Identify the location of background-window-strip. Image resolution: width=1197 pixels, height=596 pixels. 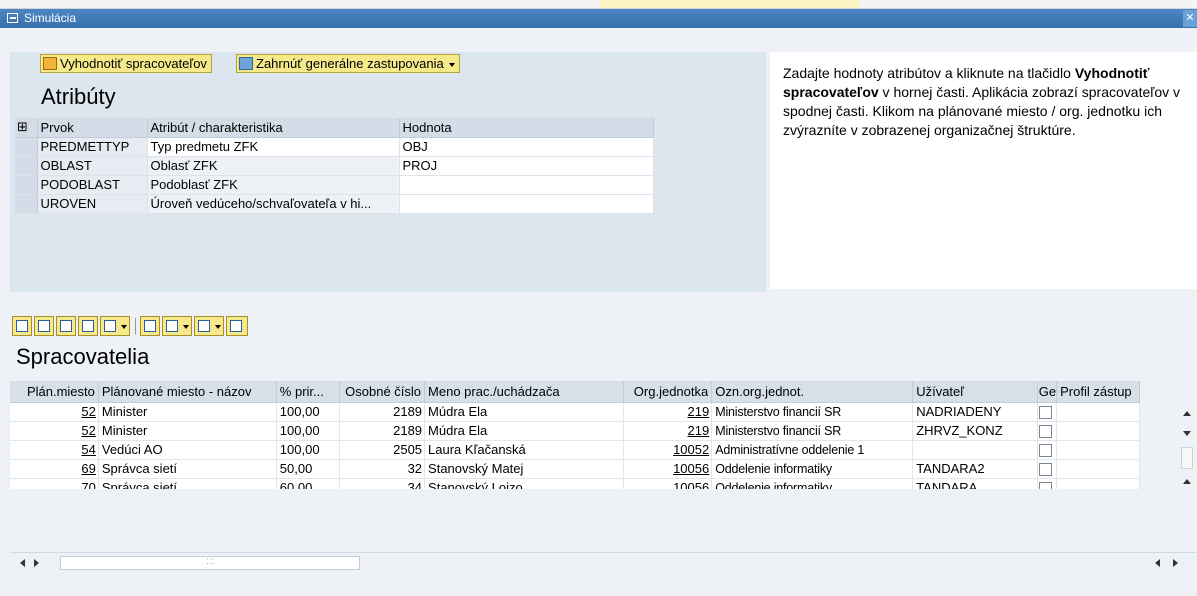
(598, 4).